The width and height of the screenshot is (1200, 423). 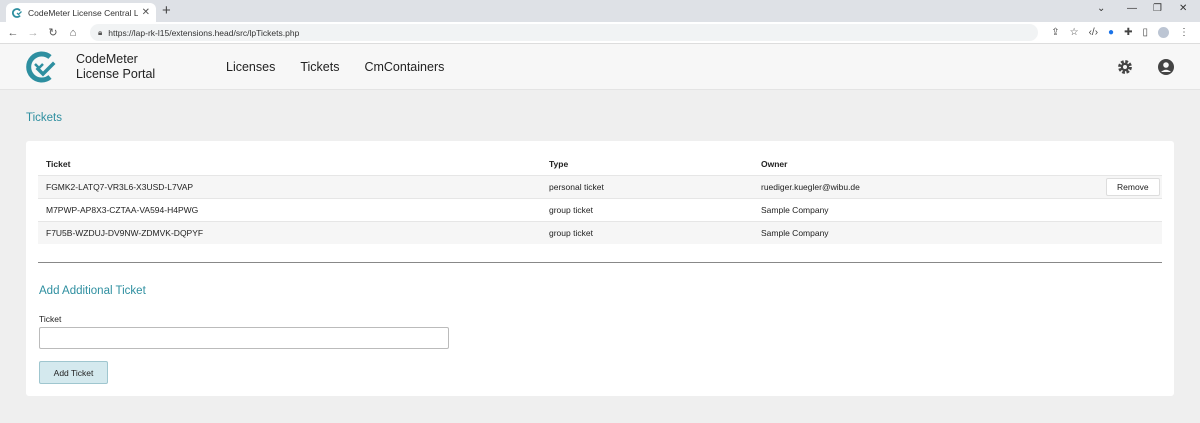 What do you see at coordinates (289, 232) in the screenshot?
I see `ticket-code: F7U5B-WZDUJ-DV9NW-ZDMVK-DQPYF` at bounding box center [289, 232].